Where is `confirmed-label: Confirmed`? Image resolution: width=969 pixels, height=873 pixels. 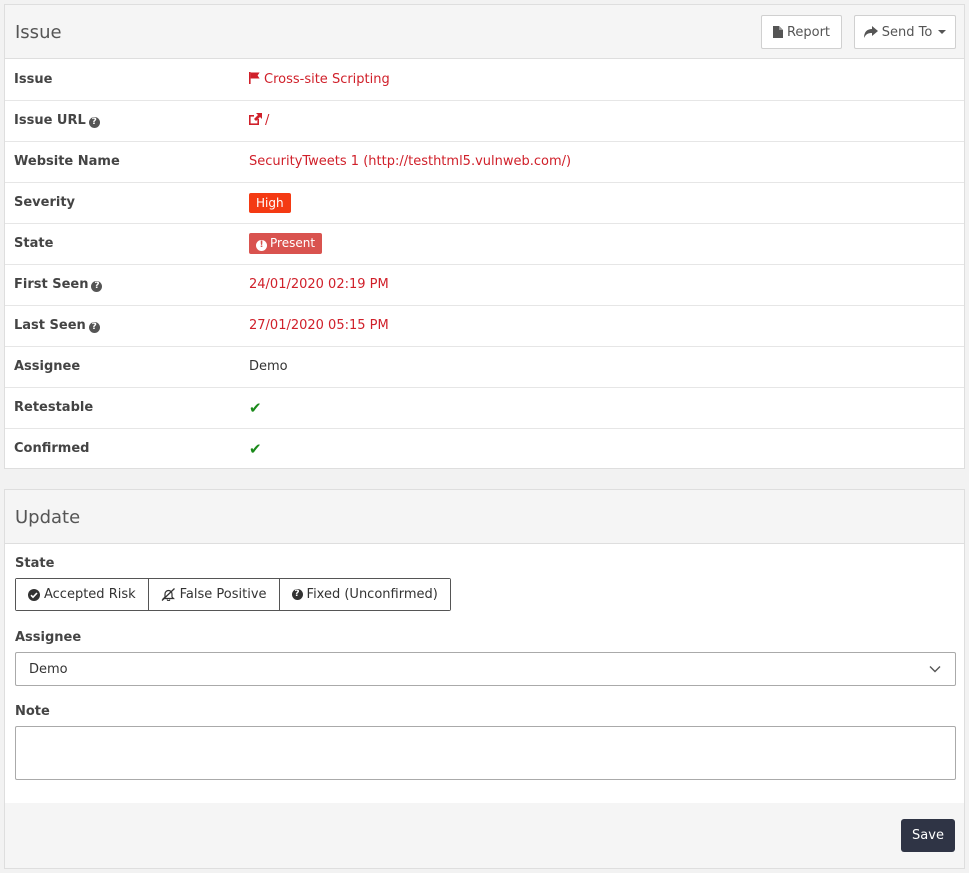 confirmed-label: Confirmed is located at coordinates (122, 448).